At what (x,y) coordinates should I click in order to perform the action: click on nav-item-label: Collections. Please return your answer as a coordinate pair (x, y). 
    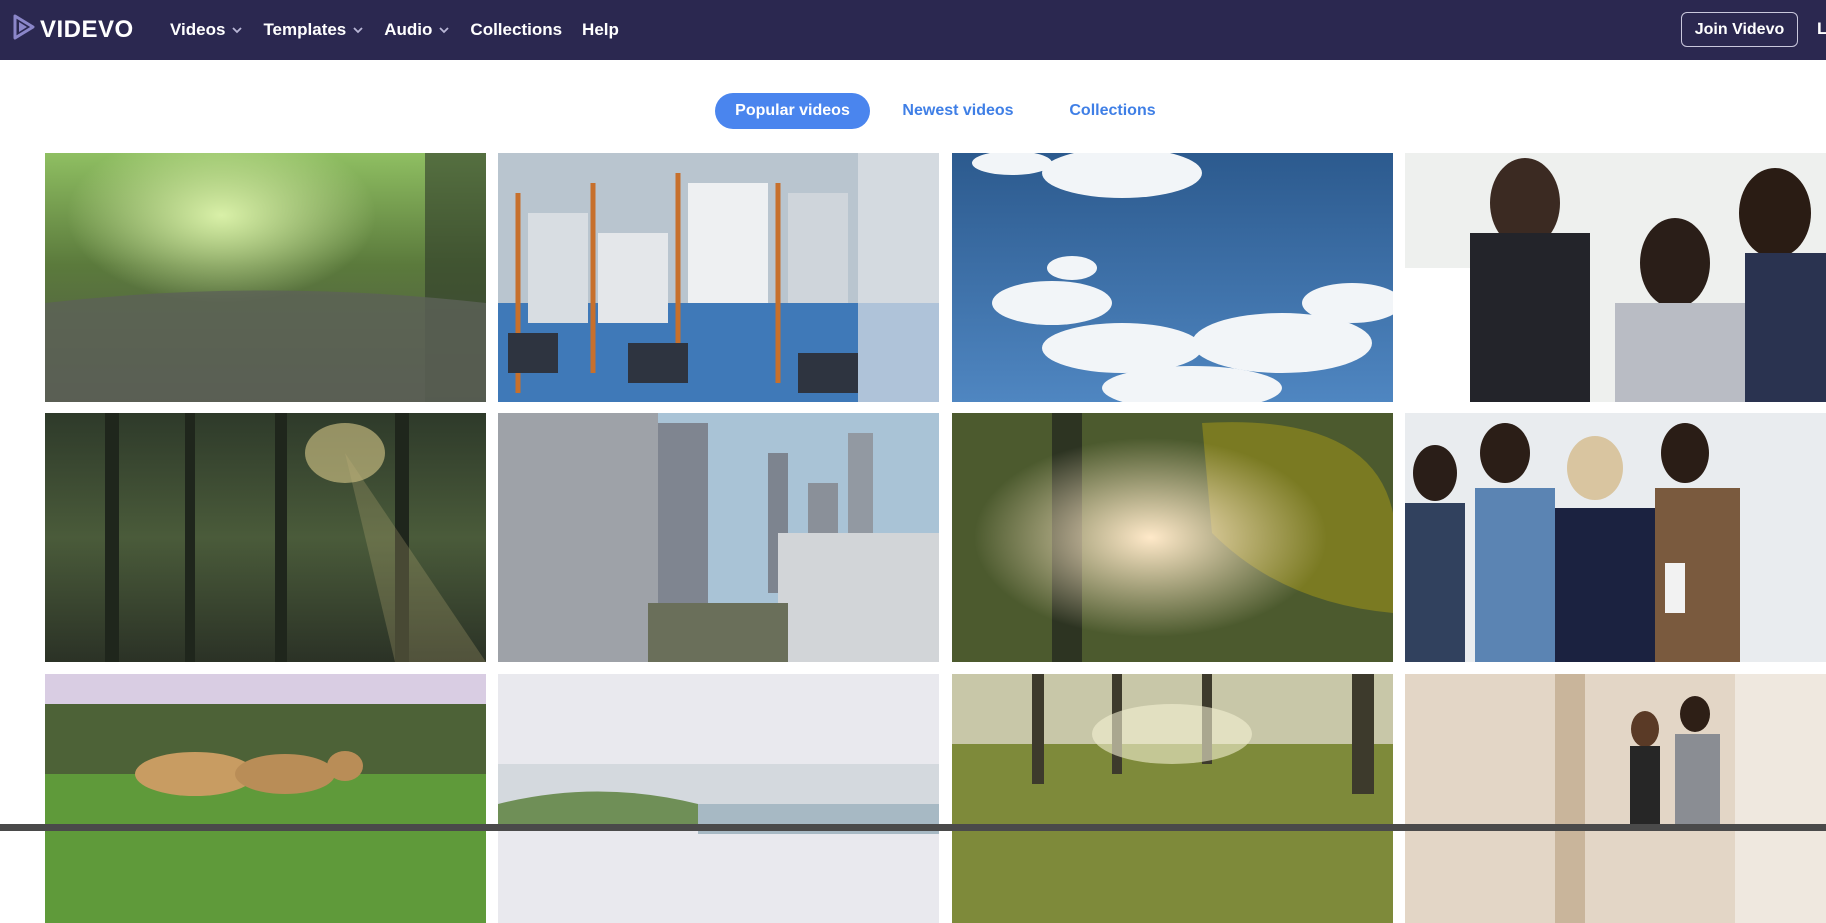
    Looking at the image, I should click on (516, 29).